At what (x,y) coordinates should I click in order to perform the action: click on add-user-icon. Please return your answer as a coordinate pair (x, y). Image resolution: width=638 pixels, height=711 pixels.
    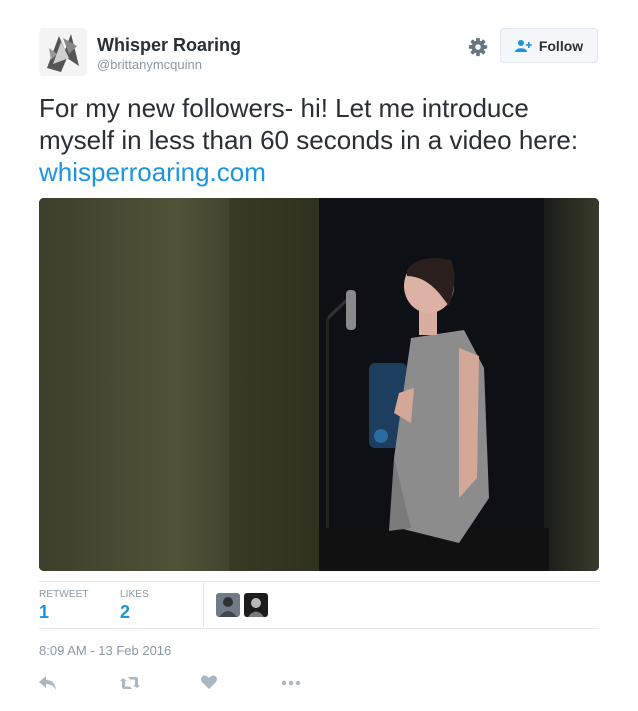
    Looking at the image, I should click on (523, 45).